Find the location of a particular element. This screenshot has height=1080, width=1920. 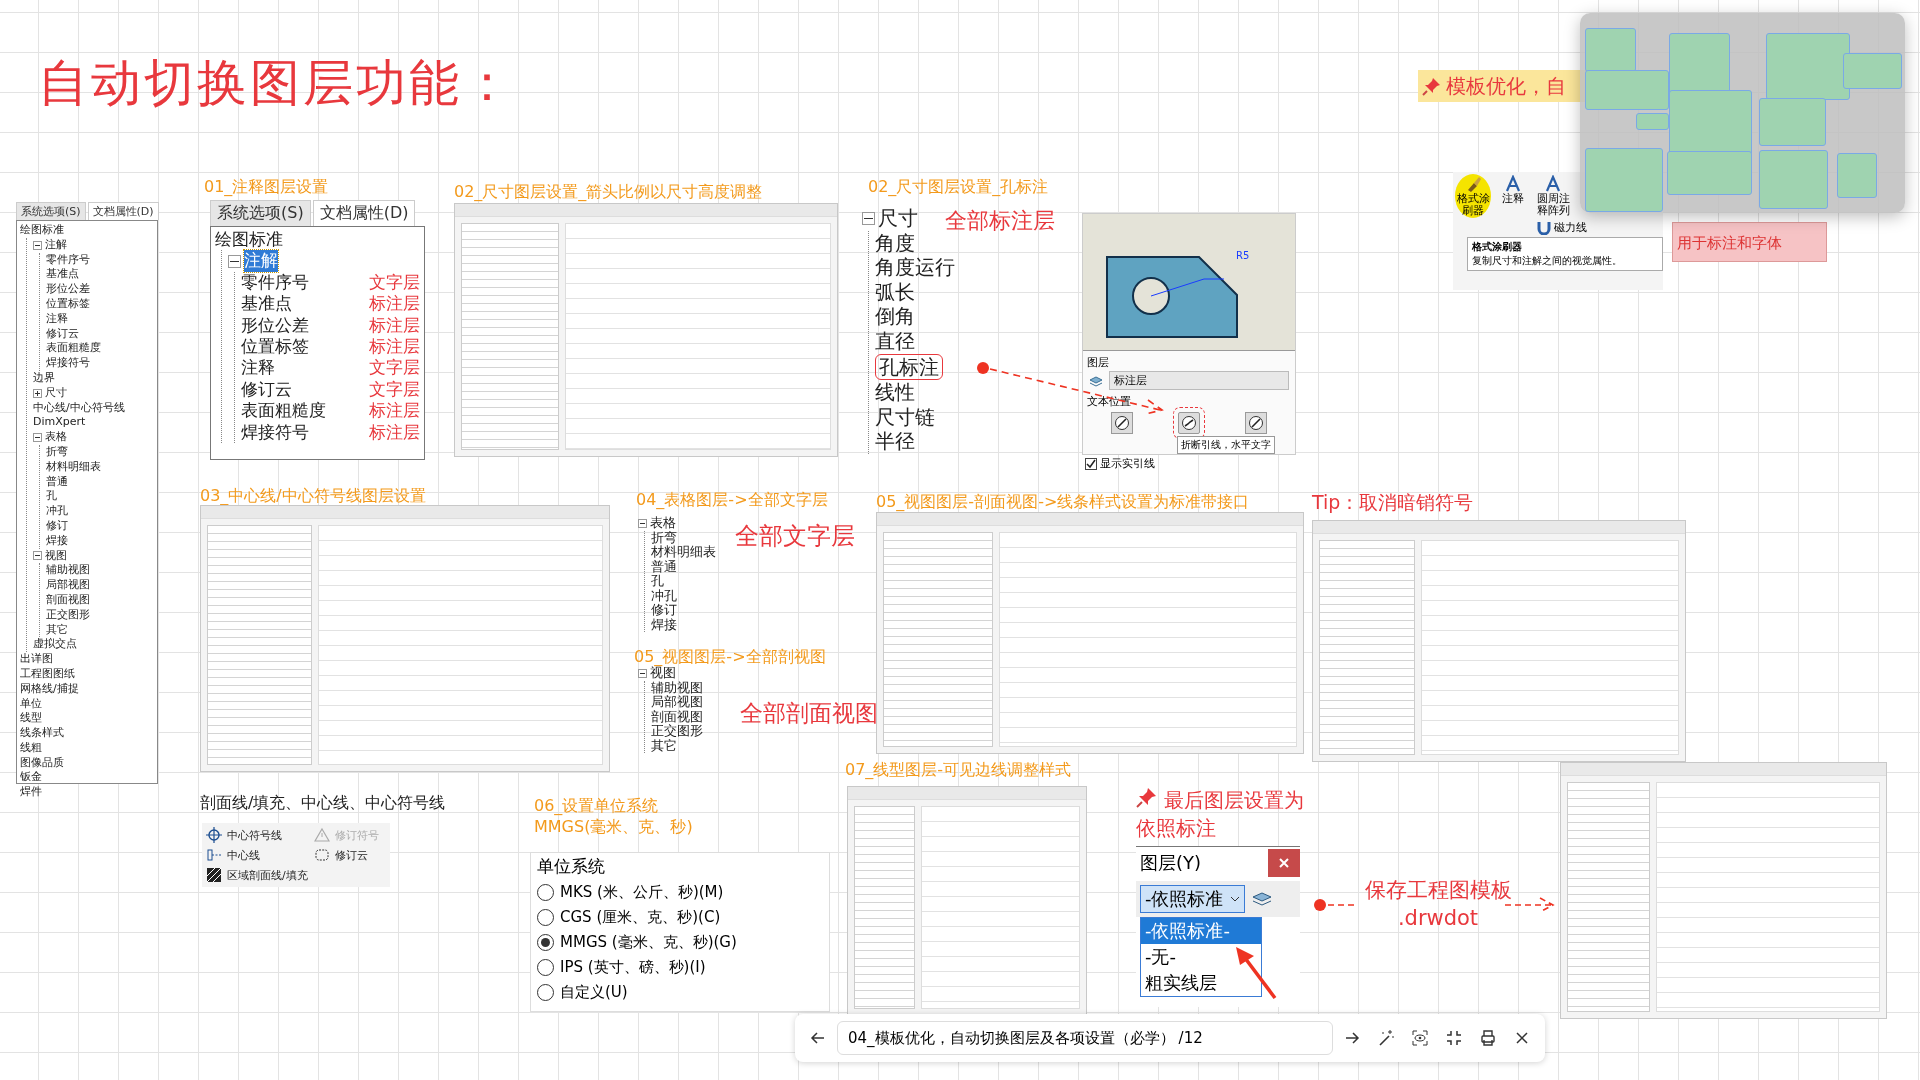

ribbon-button: 注释 is located at coordinates (1513, 196).